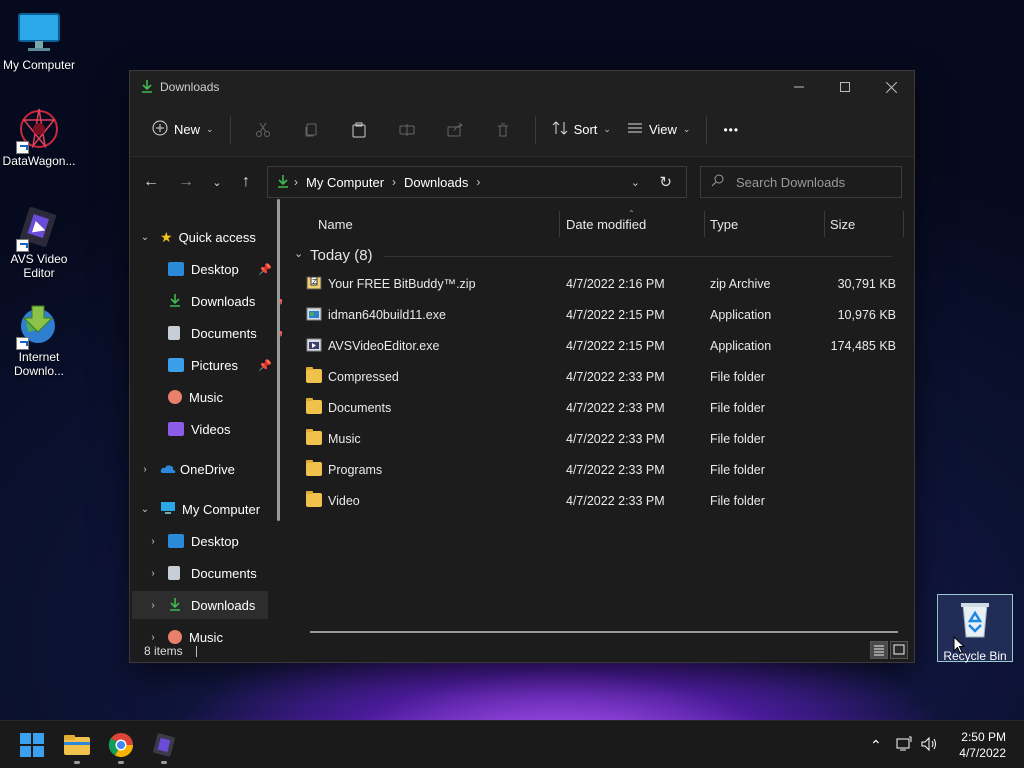 This screenshot has height=768, width=1024. What do you see at coordinates (522, 87) in the screenshot?
I see `title-bar: Downloads` at bounding box center [522, 87].